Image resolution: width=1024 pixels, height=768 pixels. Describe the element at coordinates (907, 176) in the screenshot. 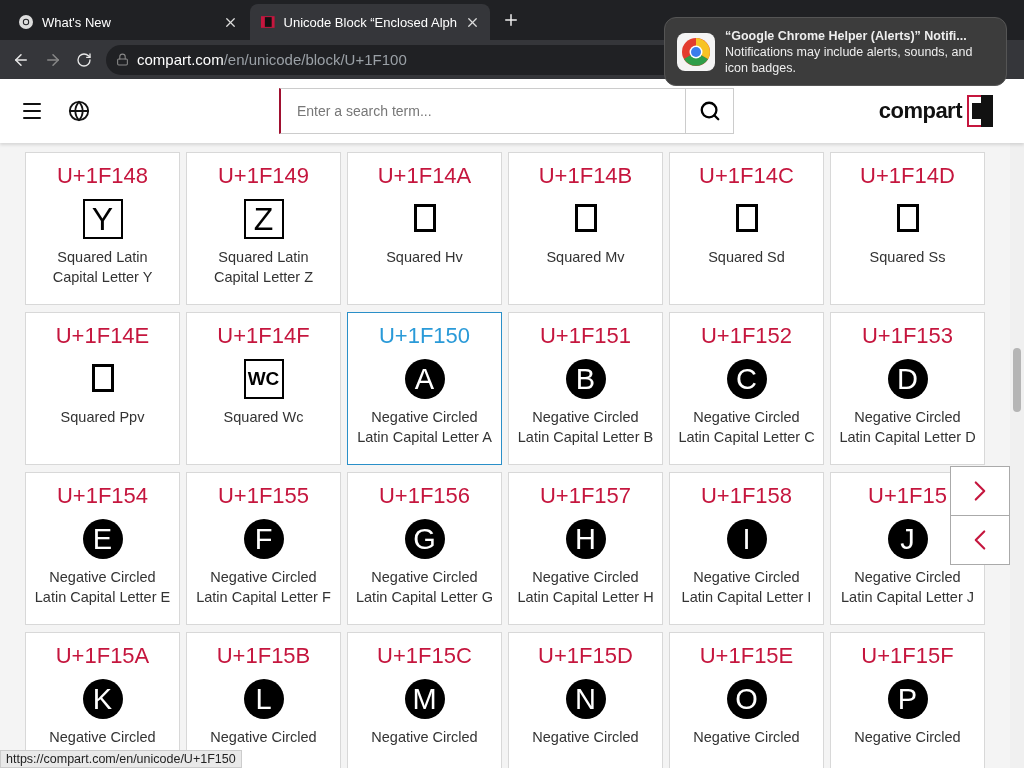

I see `code-point: U+1F14D` at that location.